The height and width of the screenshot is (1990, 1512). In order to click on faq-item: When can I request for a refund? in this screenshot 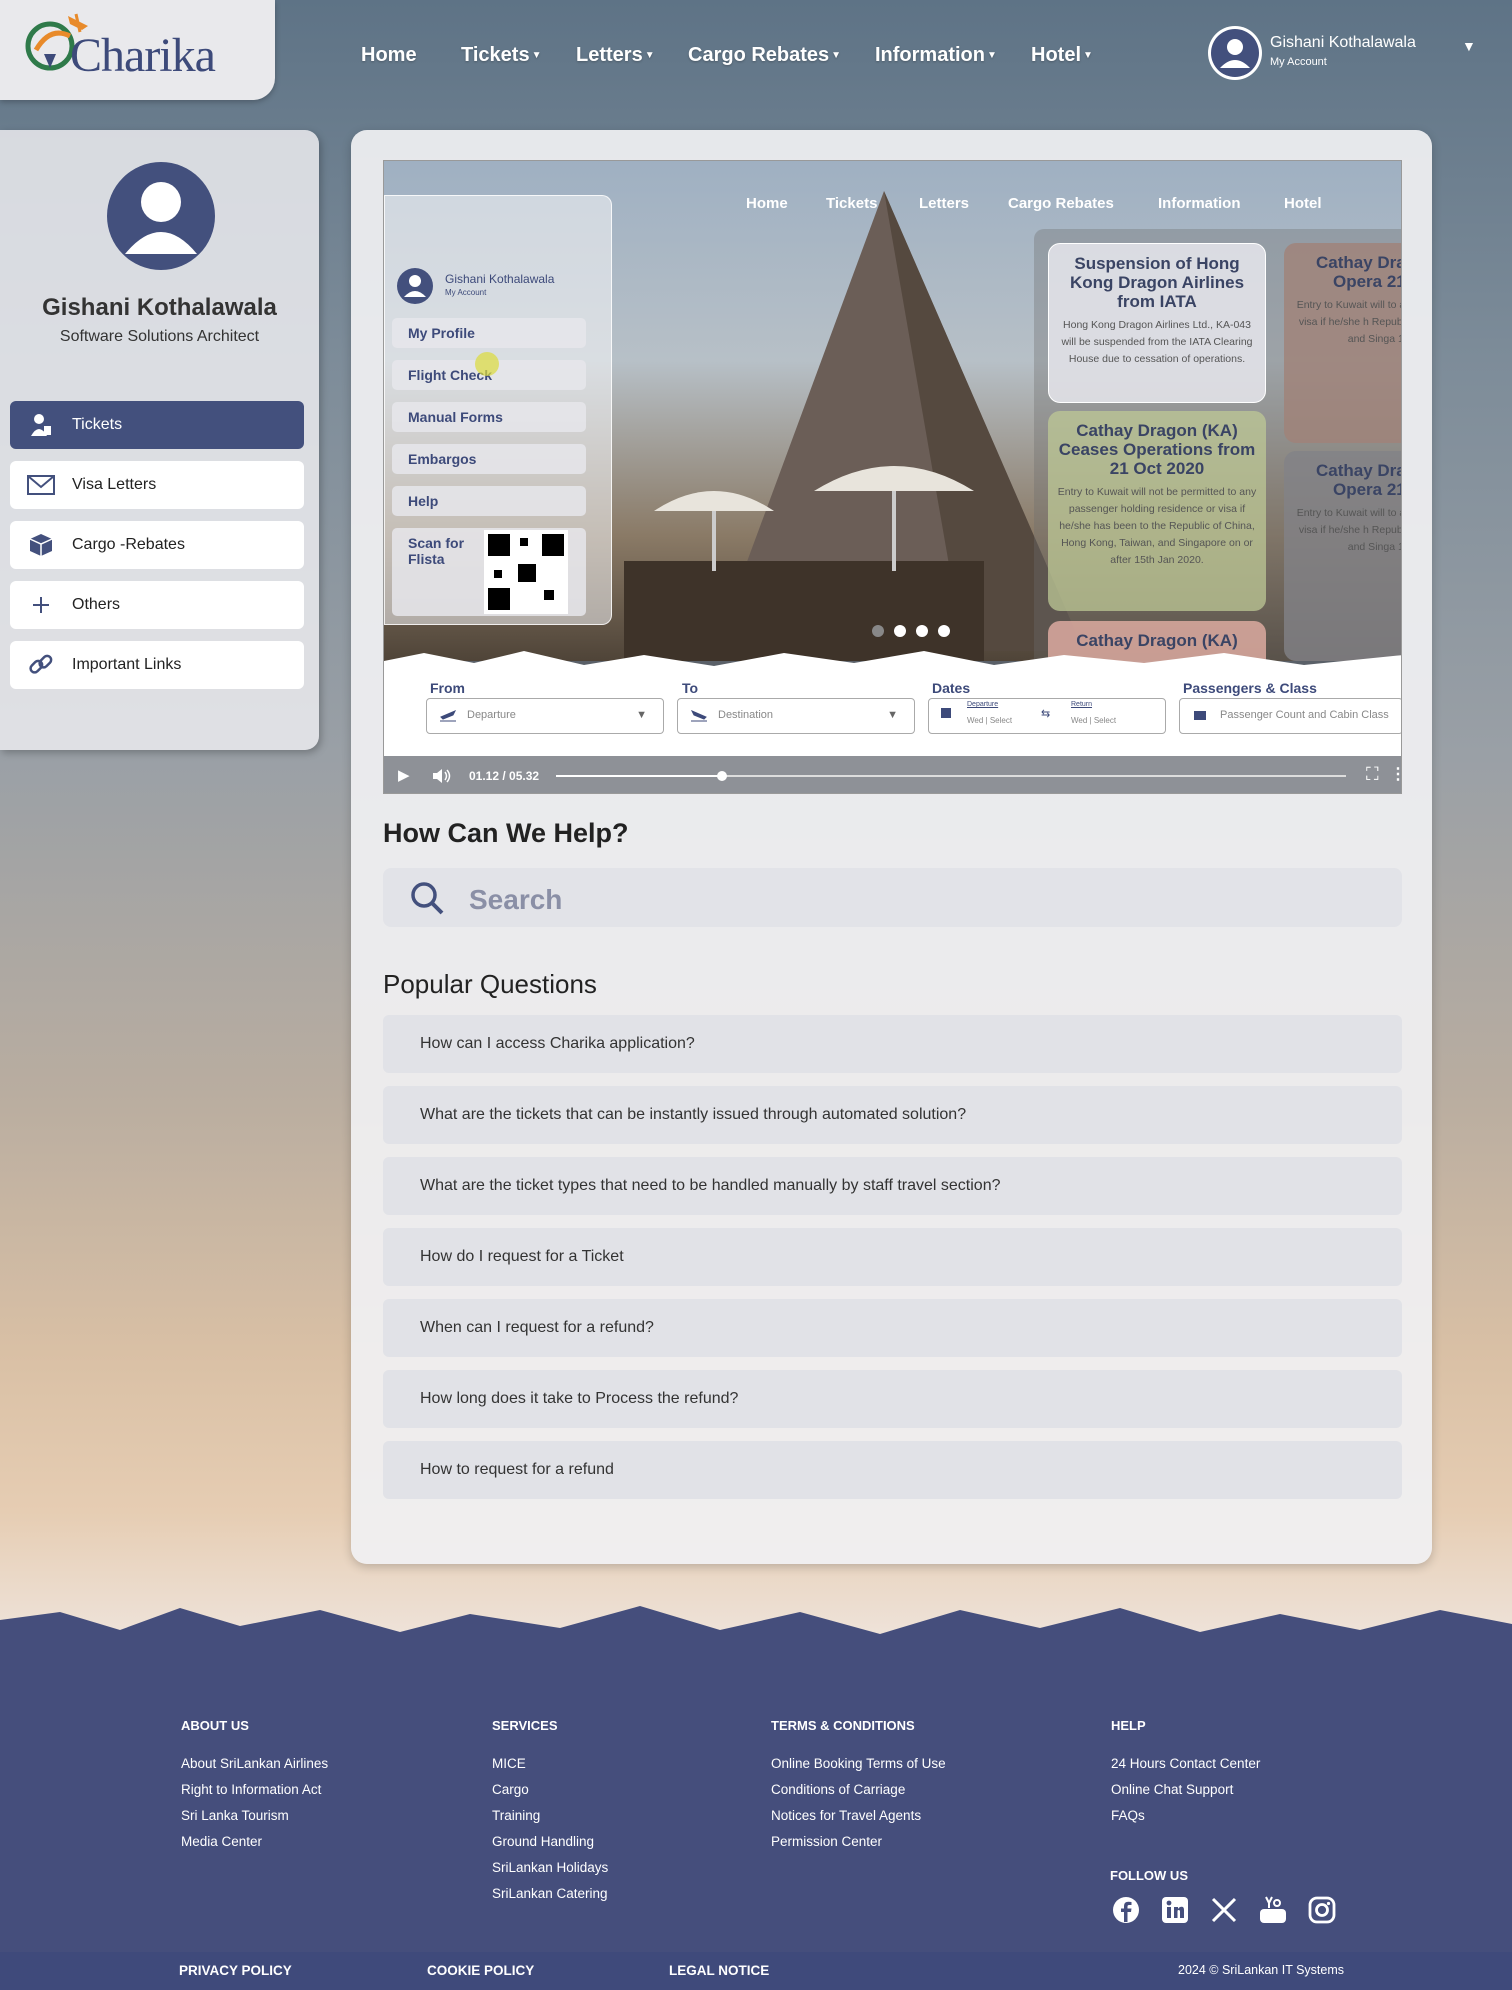, I will do `click(892, 1328)`.